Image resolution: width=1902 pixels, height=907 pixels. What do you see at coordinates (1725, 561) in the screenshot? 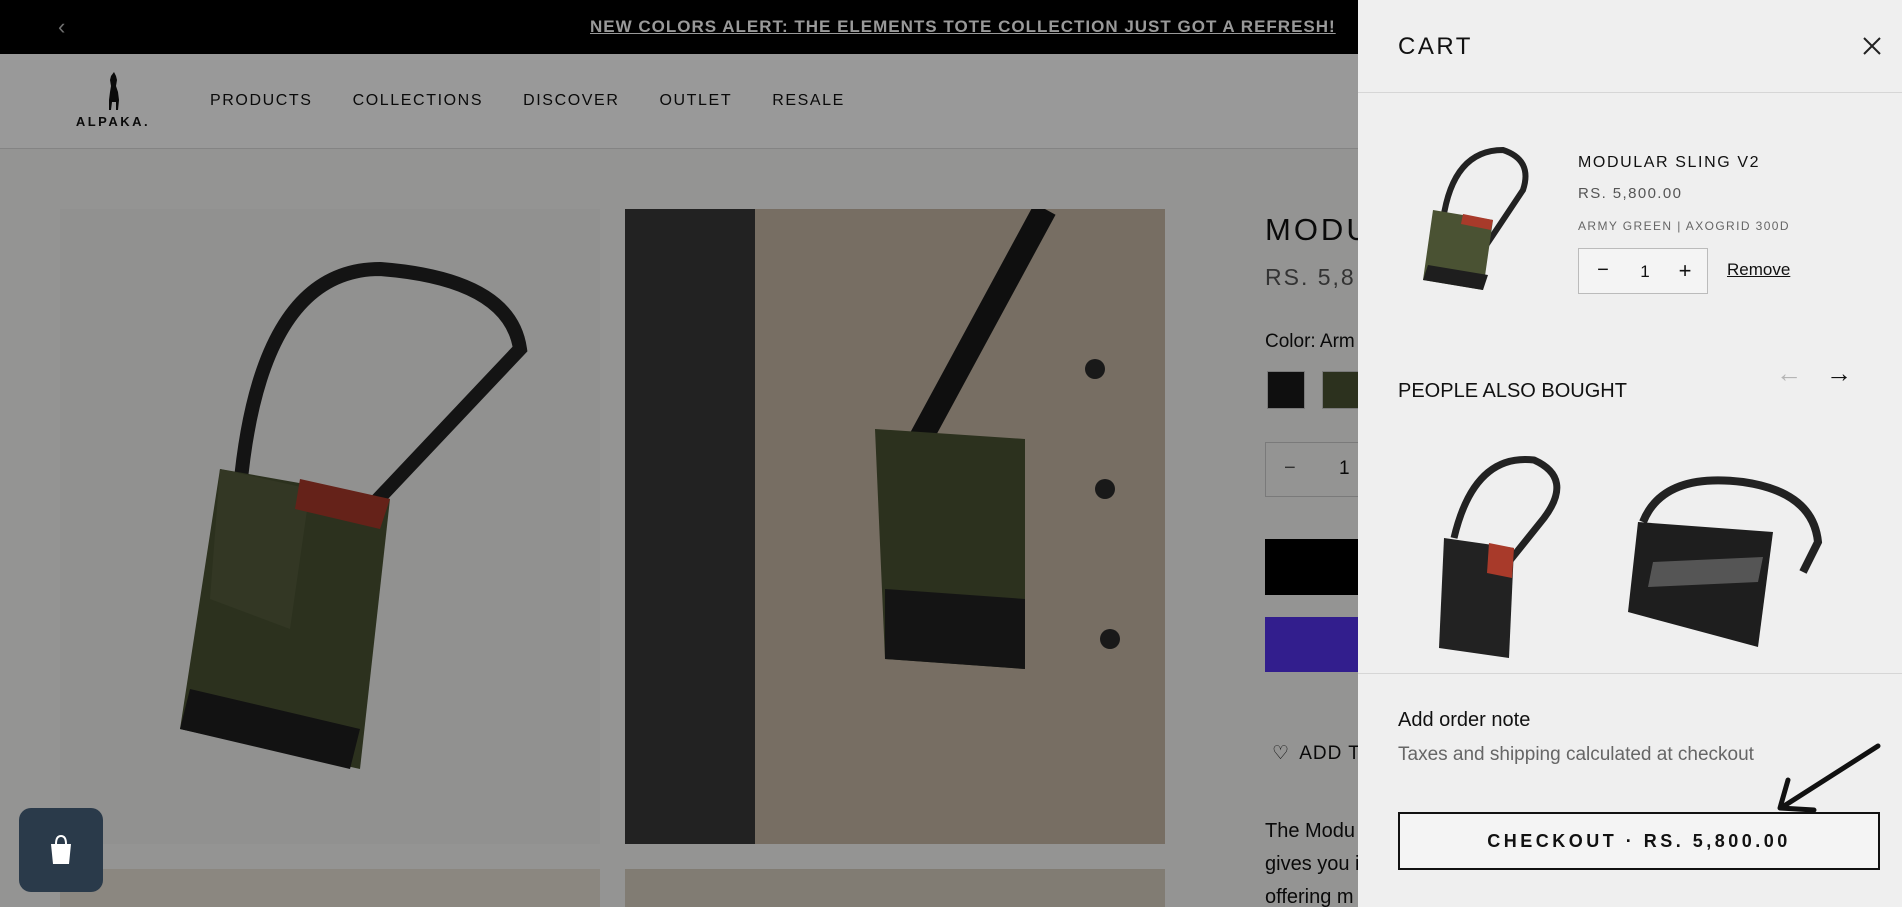
I see `black-waist-bag-image` at bounding box center [1725, 561].